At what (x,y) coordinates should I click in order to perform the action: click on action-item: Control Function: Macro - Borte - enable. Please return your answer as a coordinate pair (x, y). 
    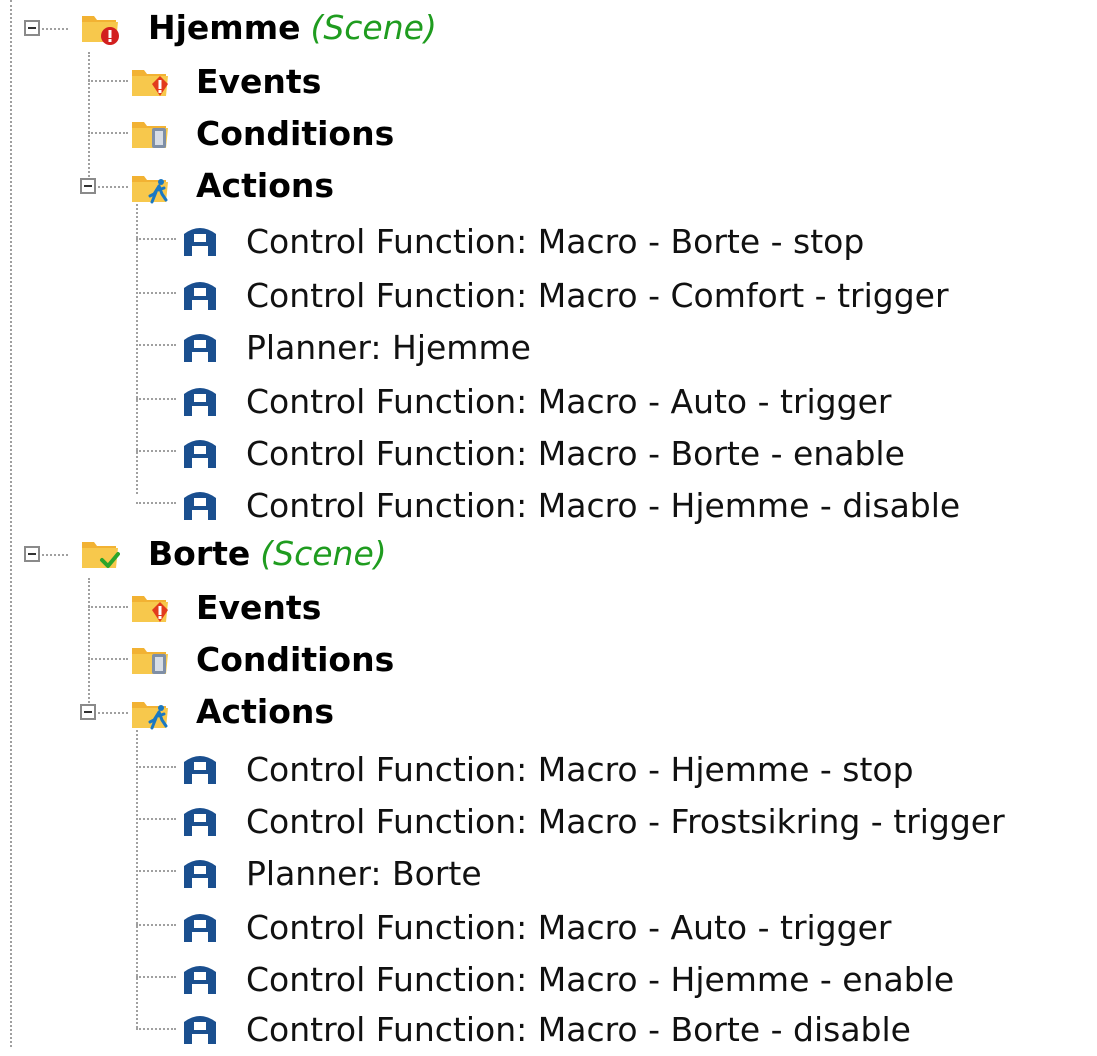
    Looking at the image, I should click on (575, 454).